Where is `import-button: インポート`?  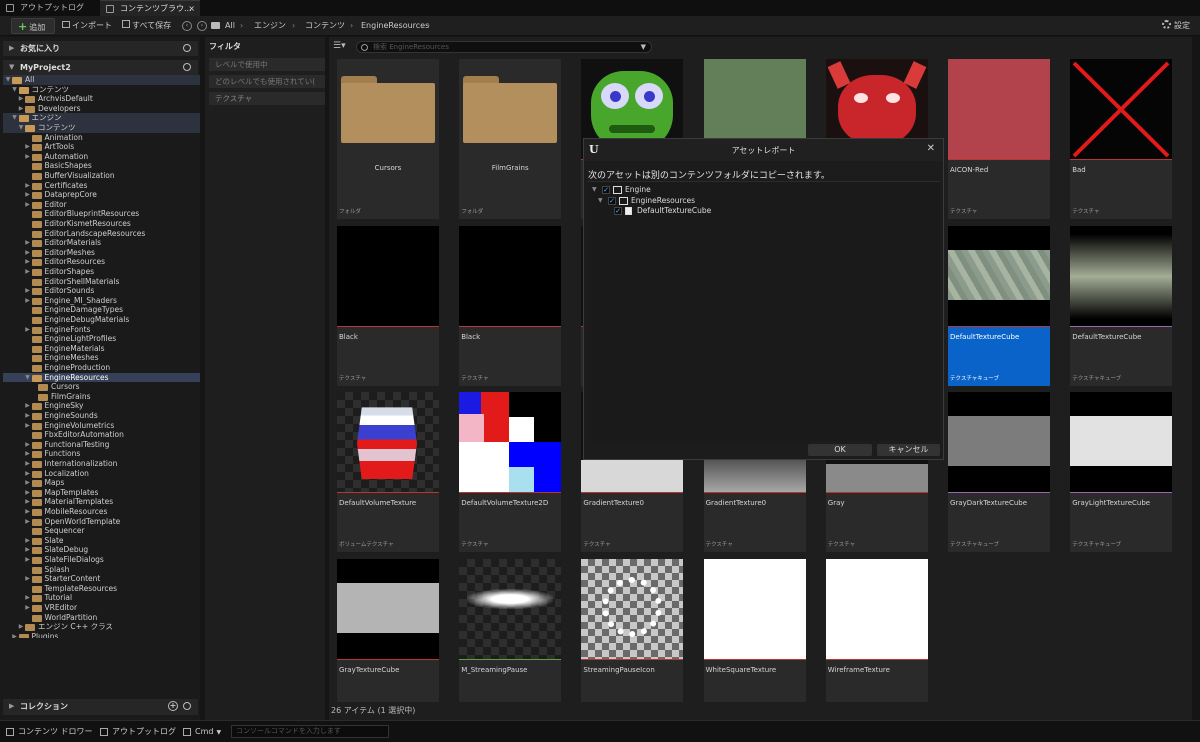 import-button: インポート is located at coordinates (87, 26).